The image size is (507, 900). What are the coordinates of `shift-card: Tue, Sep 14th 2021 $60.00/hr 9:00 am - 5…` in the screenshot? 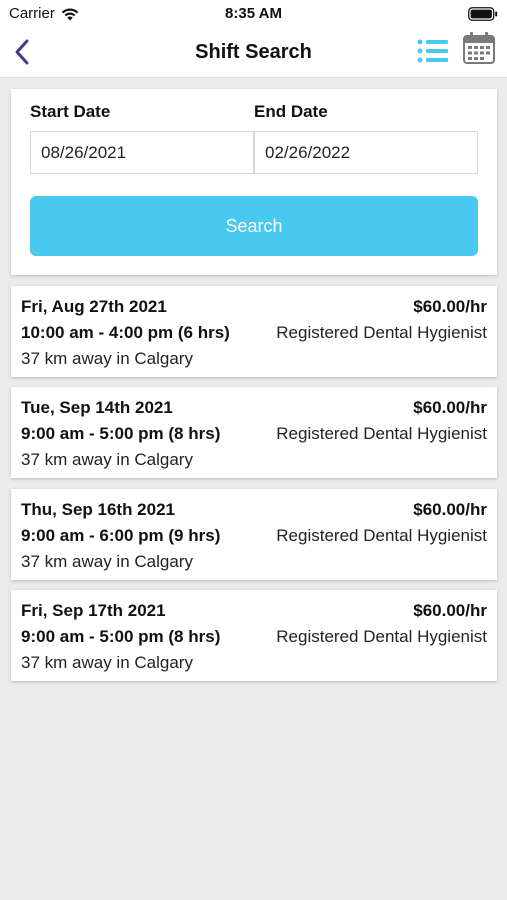 It's located at (254, 432).